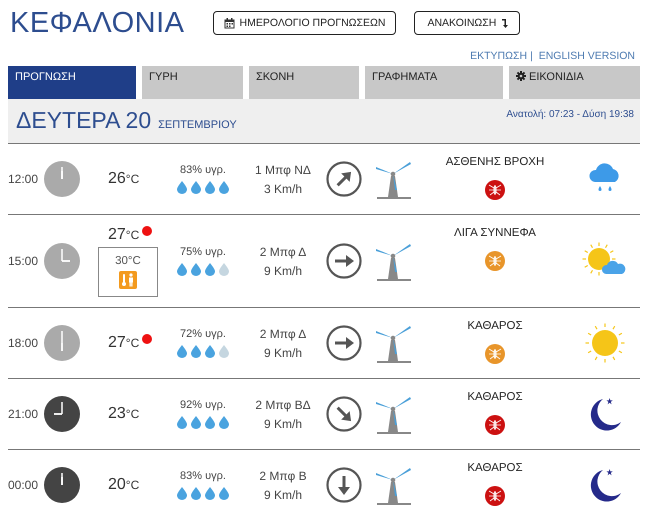  Describe the element at coordinates (84, 120) in the screenshot. I see `day-heading: ΔΕΥΤΕΡΑ 20` at that location.